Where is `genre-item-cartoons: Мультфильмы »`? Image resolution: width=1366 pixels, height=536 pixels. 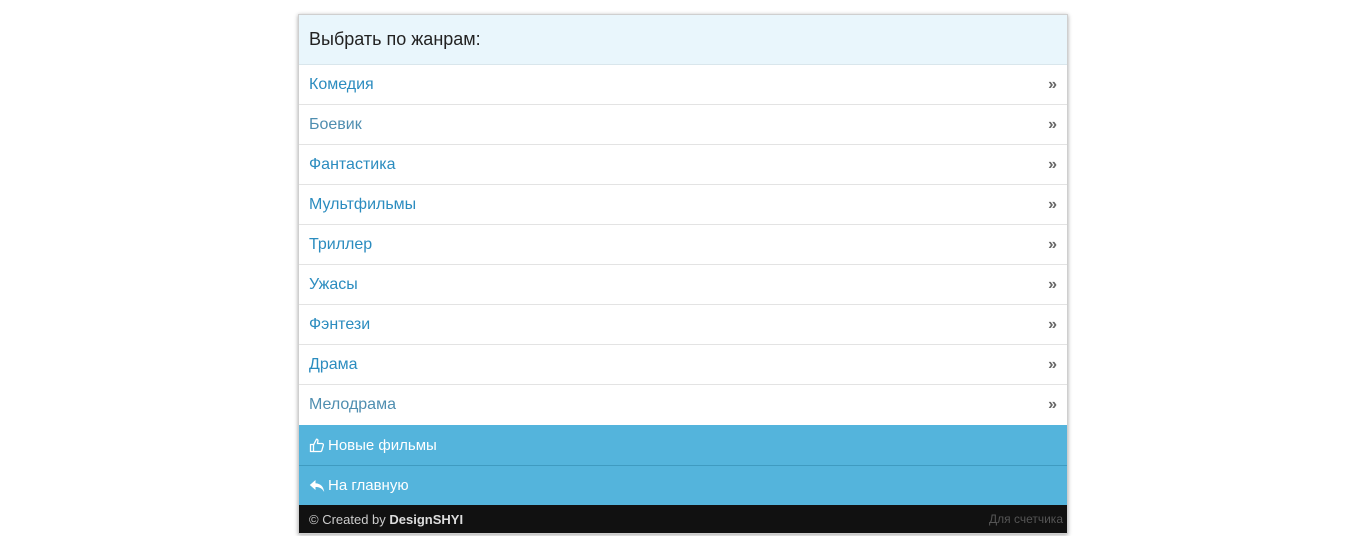 genre-item-cartoons: Мультфильмы » is located at coordinates (683, 205).